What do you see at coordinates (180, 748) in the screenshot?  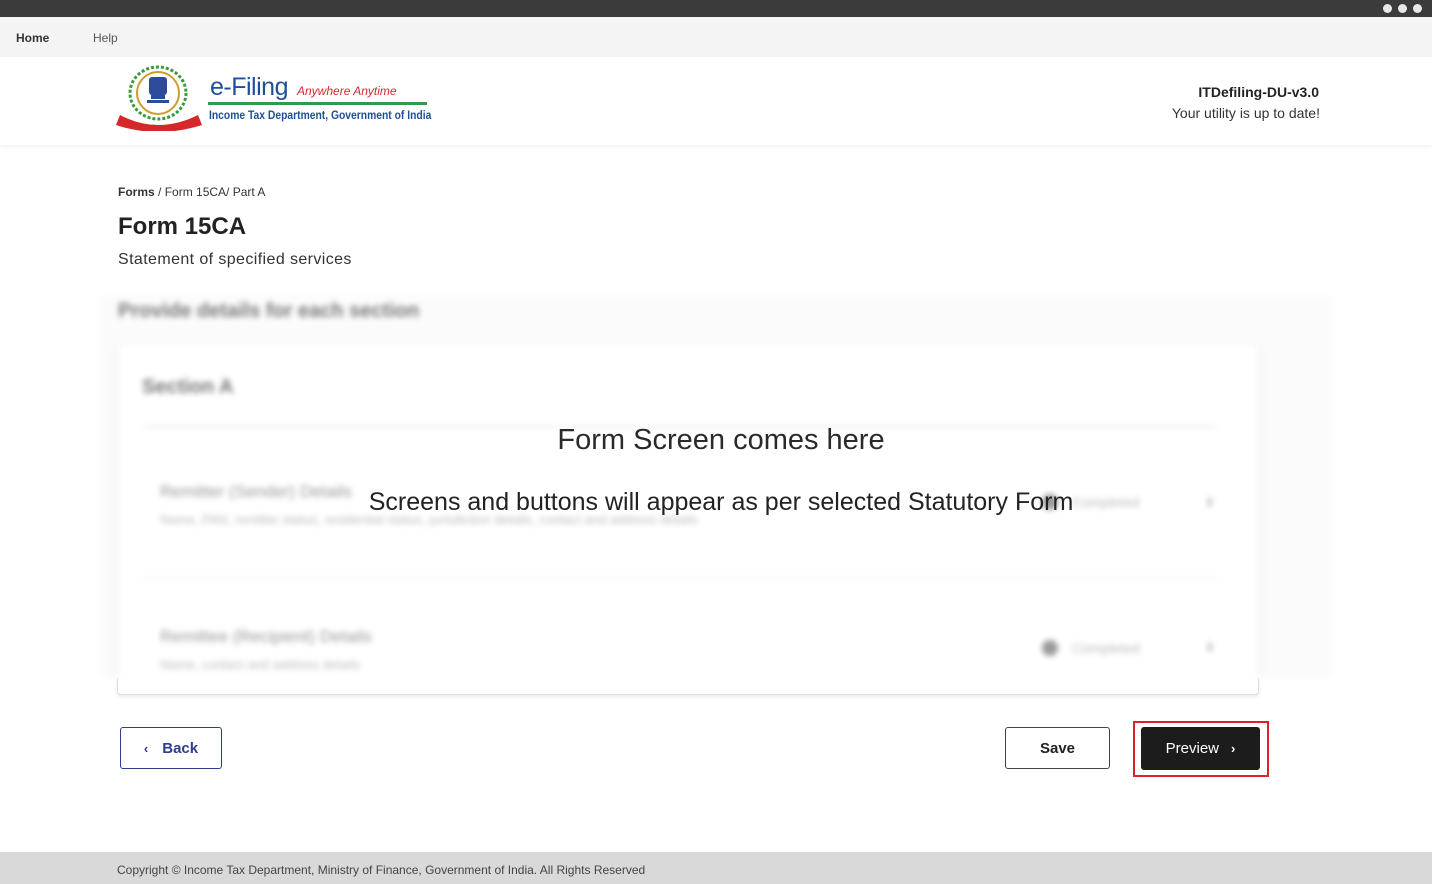 I see `back-button-label: Back` at bounding box center [180, 748].